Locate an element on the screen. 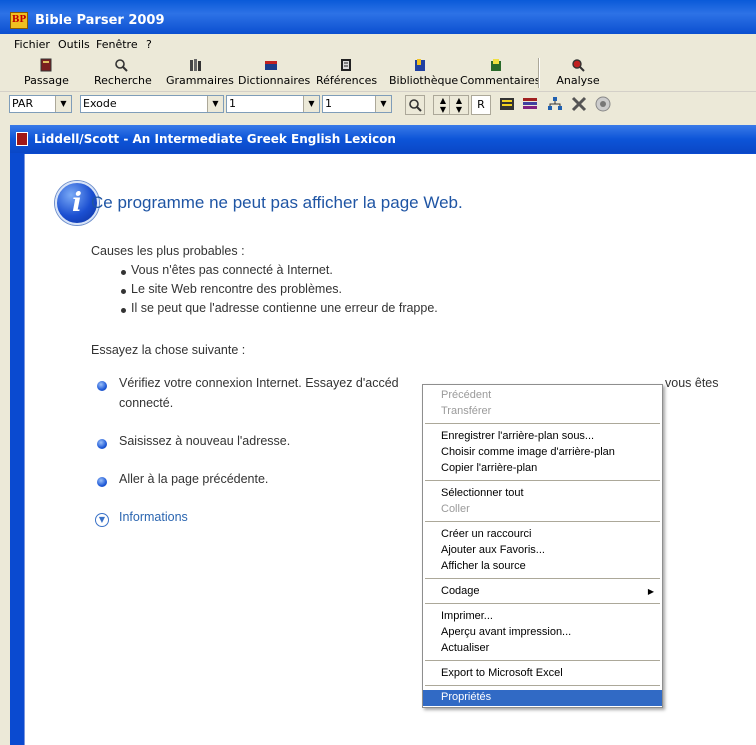 The height and width of the screenshot is (745, 756). menu-item-paste: Coller is located at coordinates (542, 510).